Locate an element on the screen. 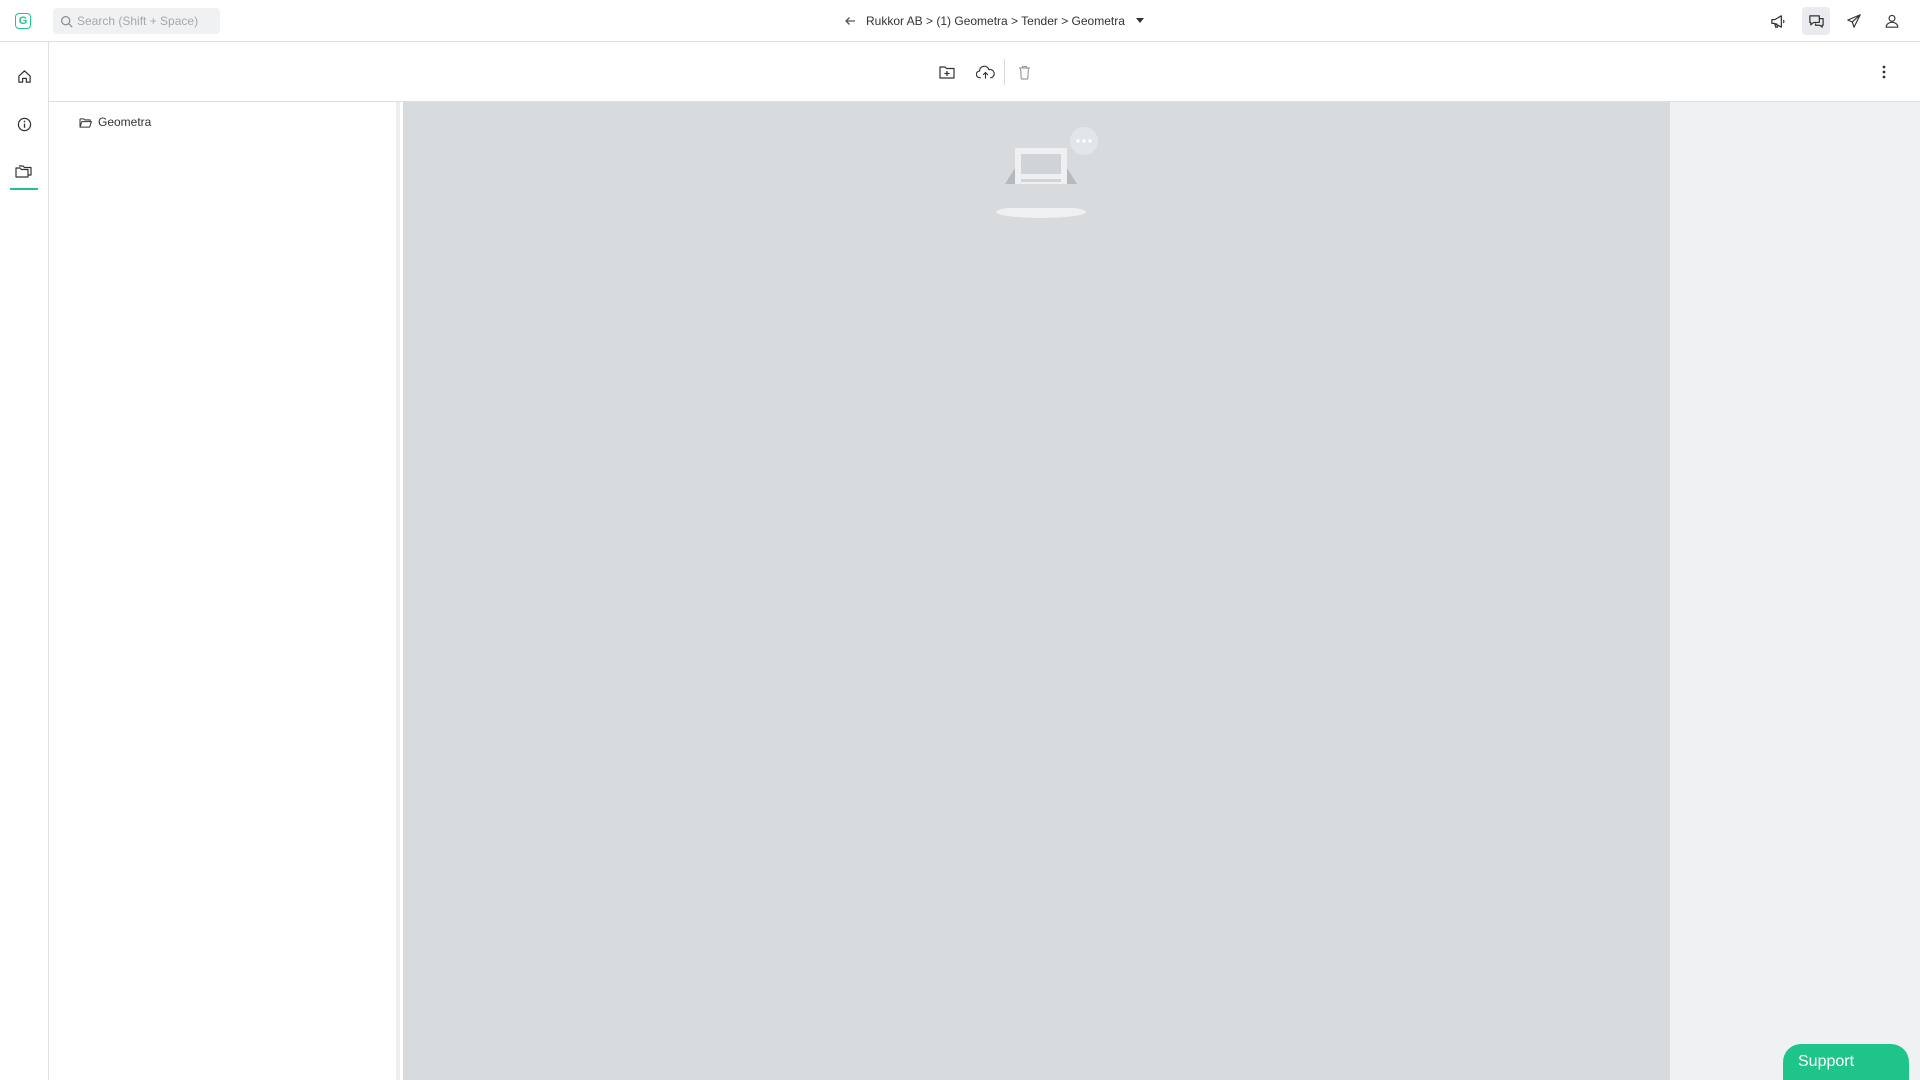 The image size is (1920, 1080). send-button is located at coordinates (1854, 21).